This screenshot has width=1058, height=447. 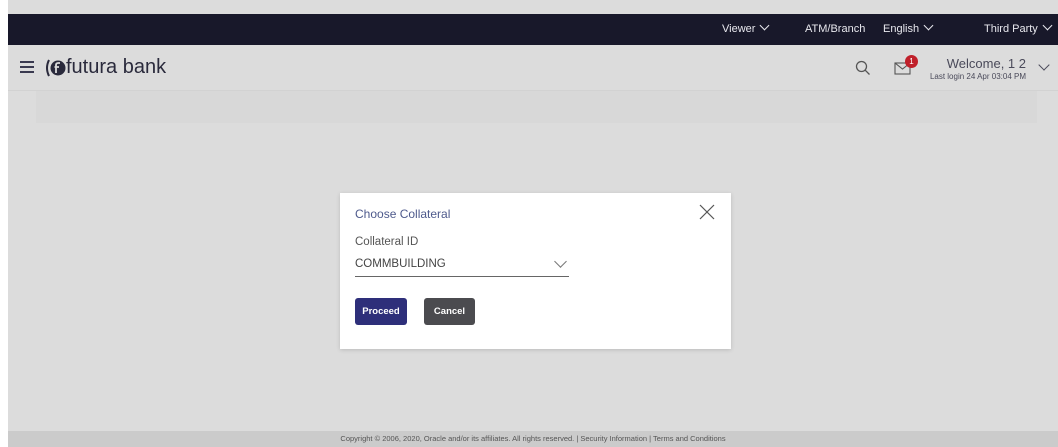 What do you see at coordinates (739, 29) in the screenshot?
I see `viewer-label: Viewer` at bounding box center [739, 29].